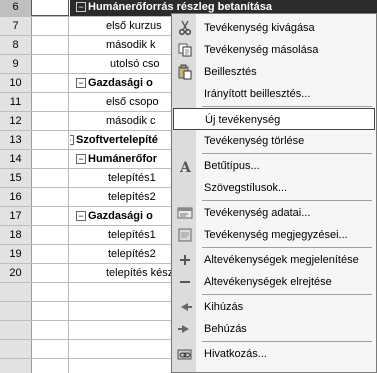  What do you see at coordinates (16, 83) in the screenshot?
I see `row-number: 10` at bounding box center [16, 83].